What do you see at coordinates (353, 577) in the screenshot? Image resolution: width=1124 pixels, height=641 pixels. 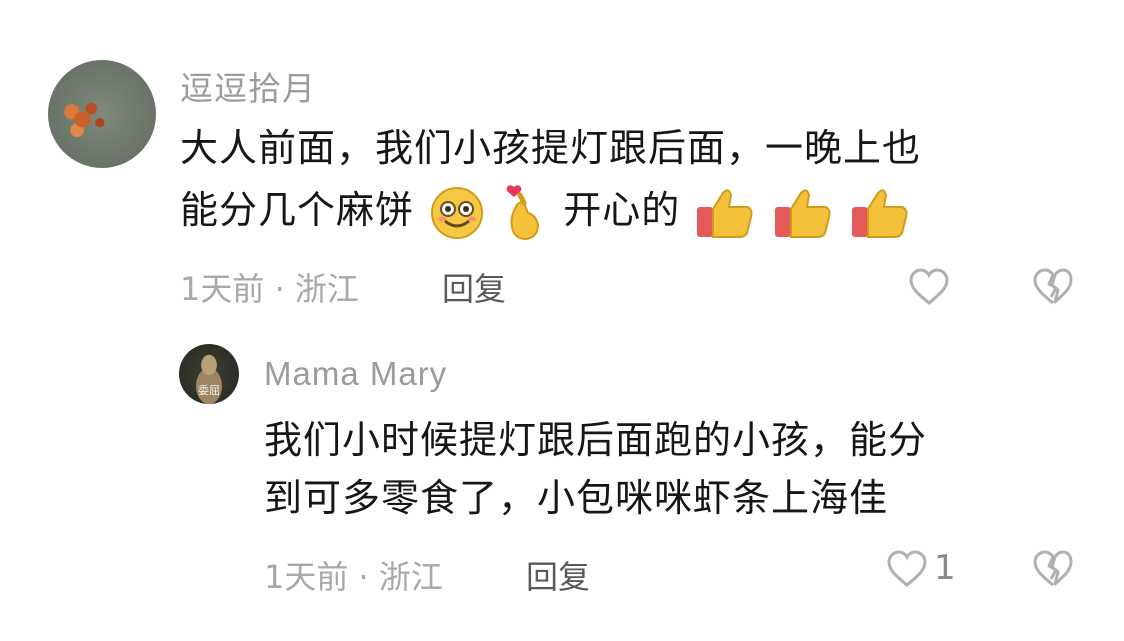 I see `comment-meta: 1天前 · 浙江` at bounding box center [353, 577].